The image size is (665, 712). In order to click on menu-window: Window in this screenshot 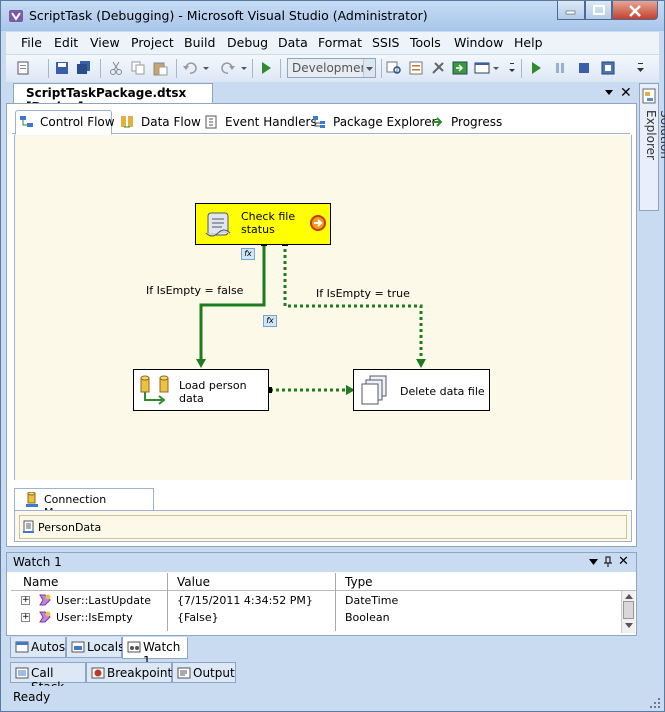, I will do `click(478, 42)`.